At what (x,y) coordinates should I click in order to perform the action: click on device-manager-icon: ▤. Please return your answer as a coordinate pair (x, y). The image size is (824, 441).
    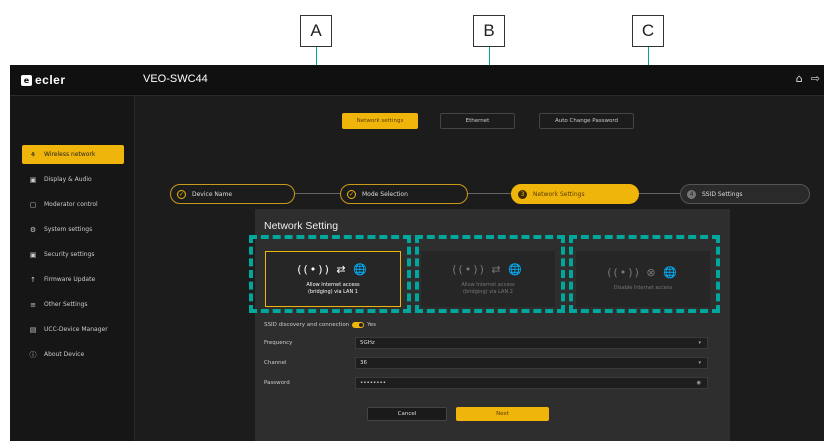
    Looking at the image, I should click on (33, 329).